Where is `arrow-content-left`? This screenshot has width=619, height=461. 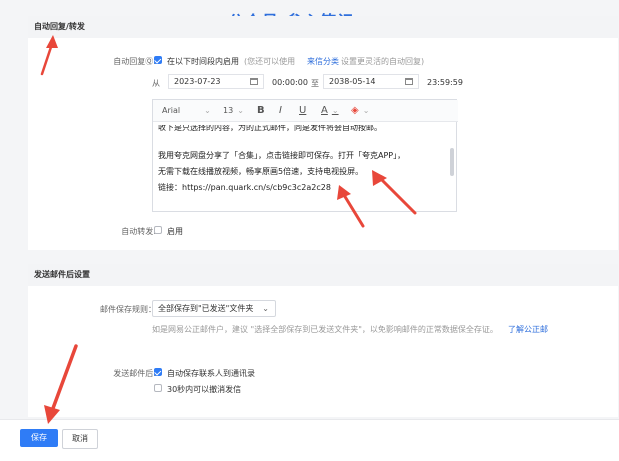 arrow-content-left is located at coordinates (351, 206).